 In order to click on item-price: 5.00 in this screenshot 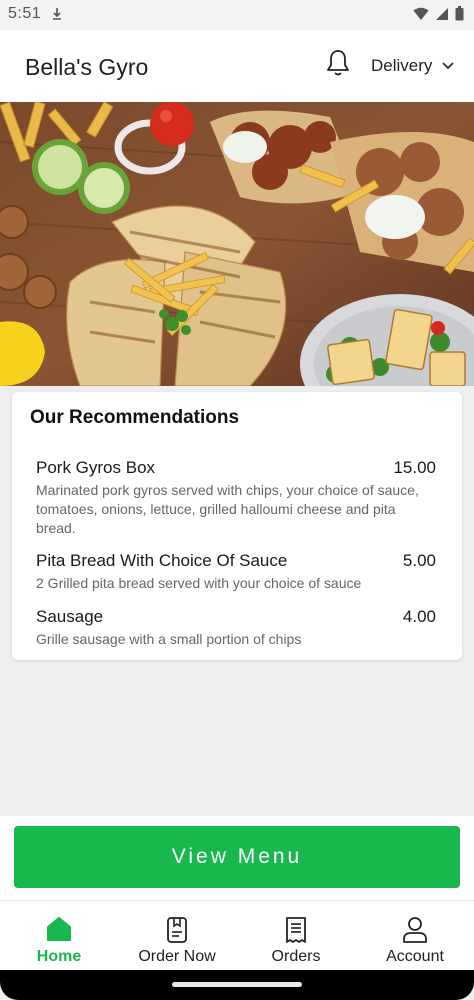, I will do `click(419, 560)`.